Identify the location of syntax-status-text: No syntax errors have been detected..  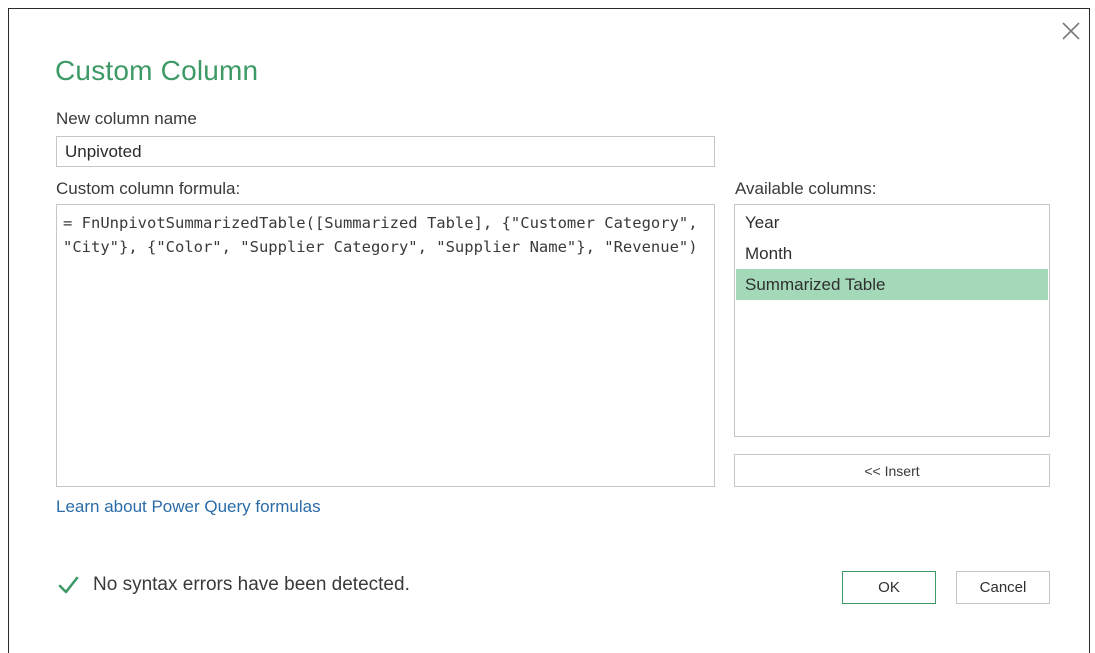
(251, 584).